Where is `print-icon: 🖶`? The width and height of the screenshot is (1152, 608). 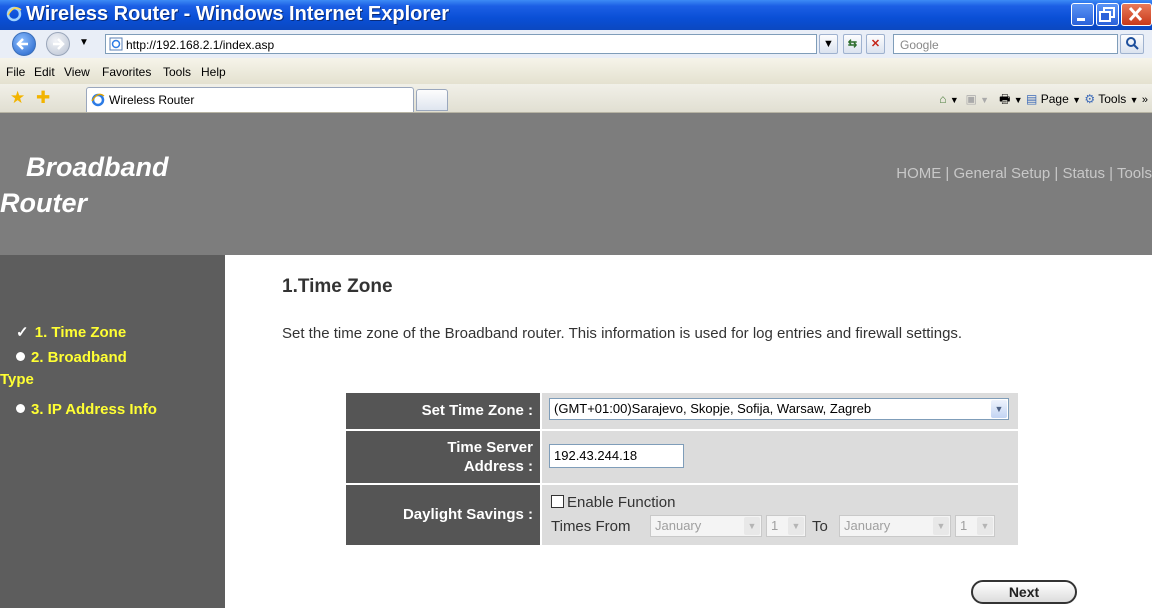 print-icon: 🖶 is located at coordinates (1004, 99).